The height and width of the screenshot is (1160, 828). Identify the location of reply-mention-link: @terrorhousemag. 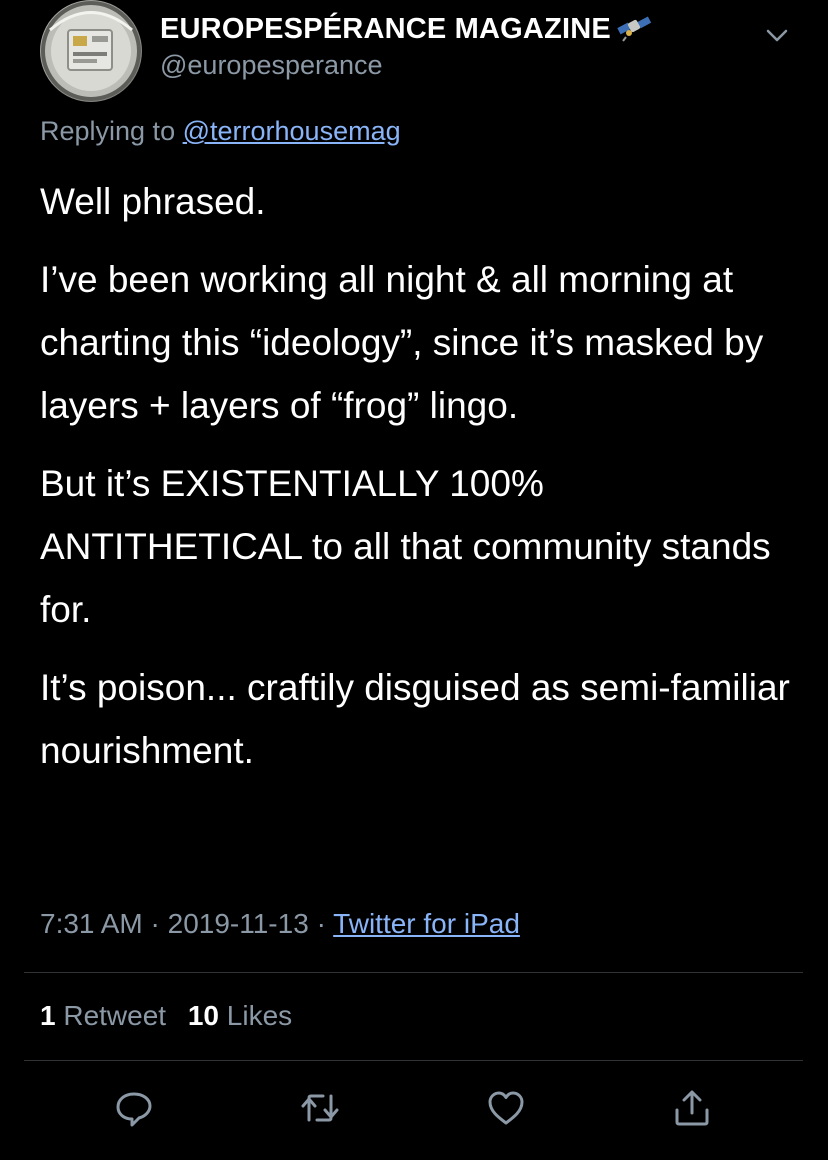
(292, 131).